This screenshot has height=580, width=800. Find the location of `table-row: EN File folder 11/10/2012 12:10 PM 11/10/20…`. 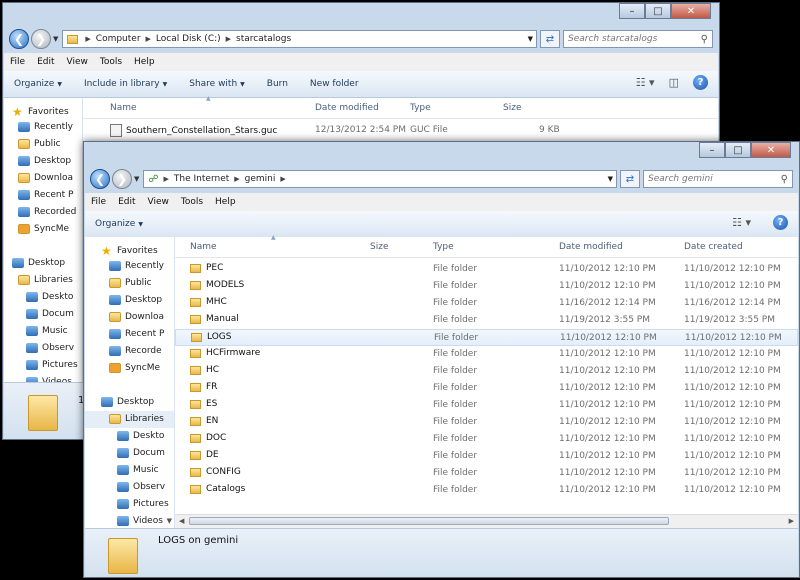

table-row: EN File folder 11/10/2012 12:10 PM 11/10/20… is located at coordinates (486, 422).